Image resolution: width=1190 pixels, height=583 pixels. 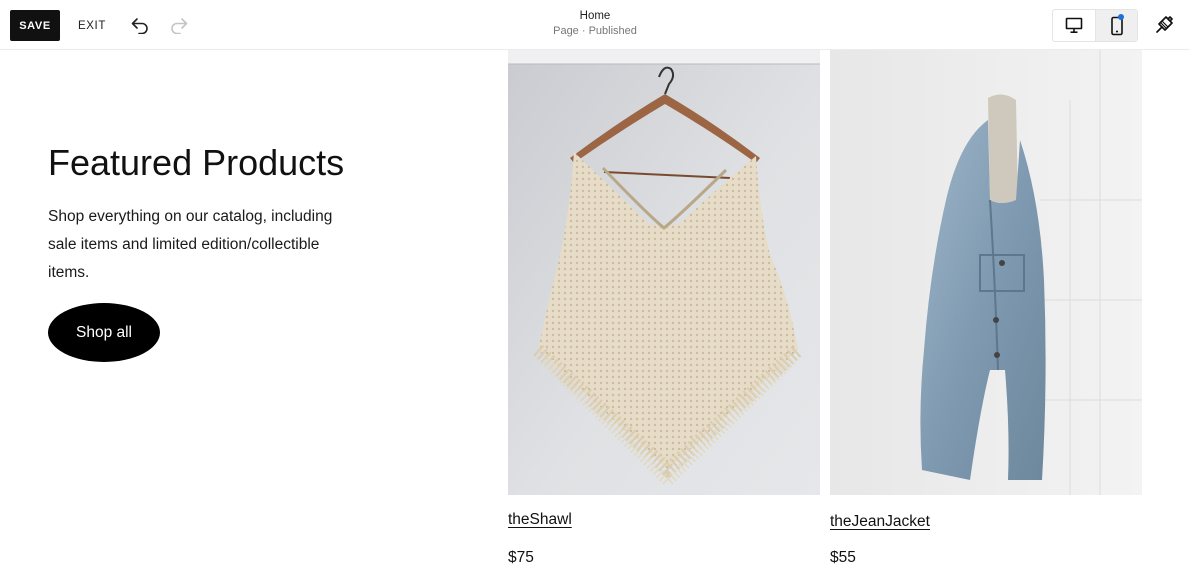 I want to click on page-info: Home Page · Published, so click(x=595, y=23).